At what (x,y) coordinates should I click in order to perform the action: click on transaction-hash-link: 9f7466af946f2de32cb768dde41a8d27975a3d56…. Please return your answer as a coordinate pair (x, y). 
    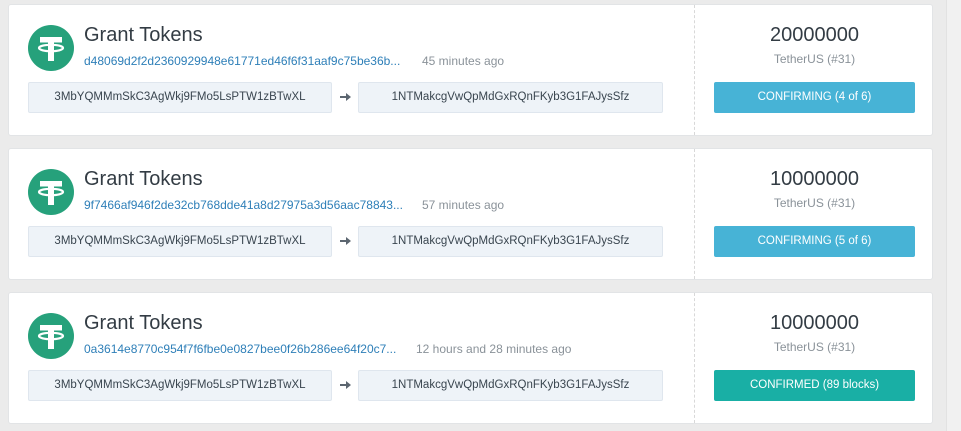
    Looking at the image, I should click on (249, 205).